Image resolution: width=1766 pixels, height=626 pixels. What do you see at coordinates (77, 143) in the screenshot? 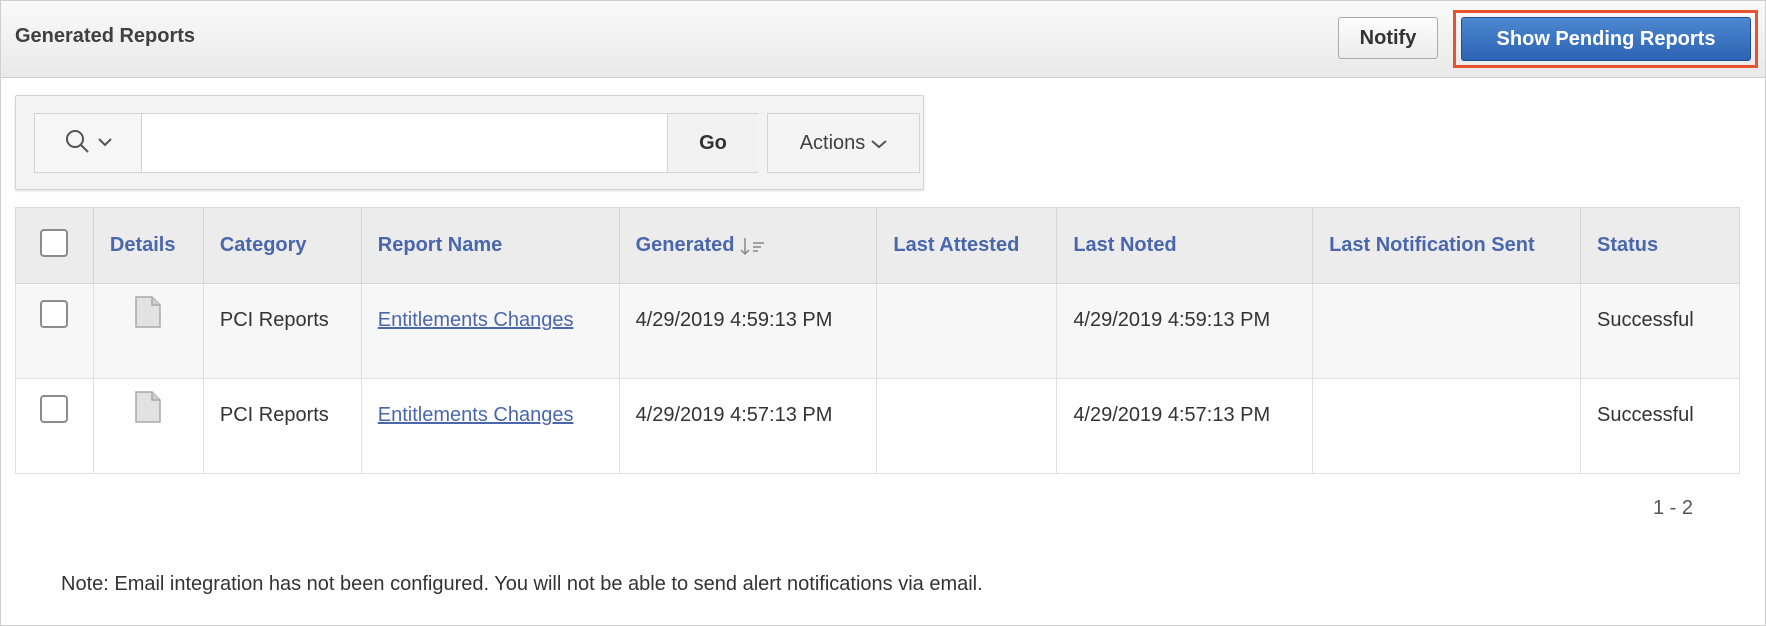
I see `search-icon` at bounding box center [77, 143].